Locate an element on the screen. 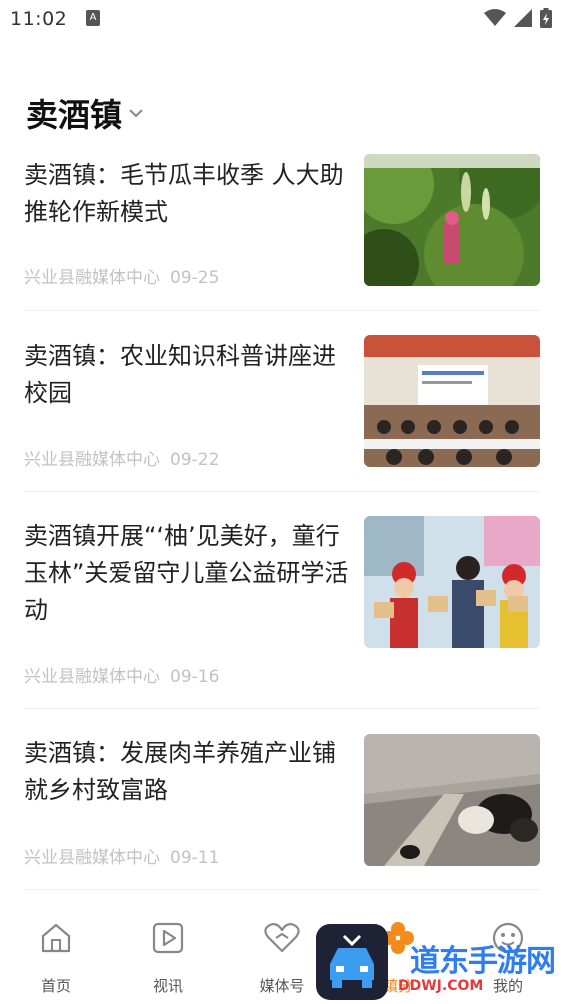 This screenshot has width=564, height=1004. news-meta: 兴业县融媒体中心 09-11 is located at coordinates (121, 855).